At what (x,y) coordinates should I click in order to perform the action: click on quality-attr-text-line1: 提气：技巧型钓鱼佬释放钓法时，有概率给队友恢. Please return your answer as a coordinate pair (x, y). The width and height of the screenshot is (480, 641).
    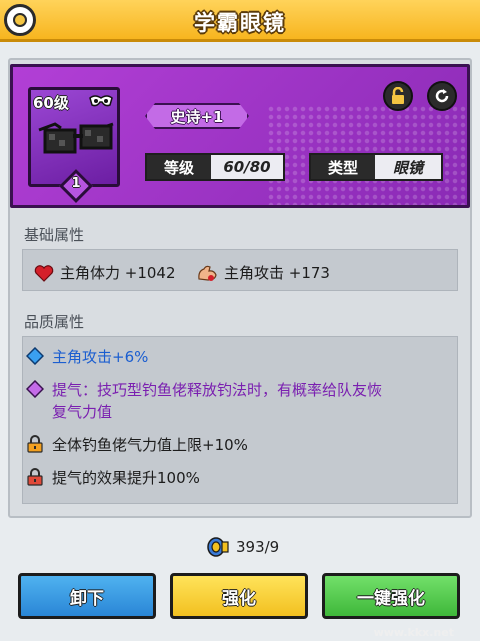
    Looking at the image, I should click on (217, 390).